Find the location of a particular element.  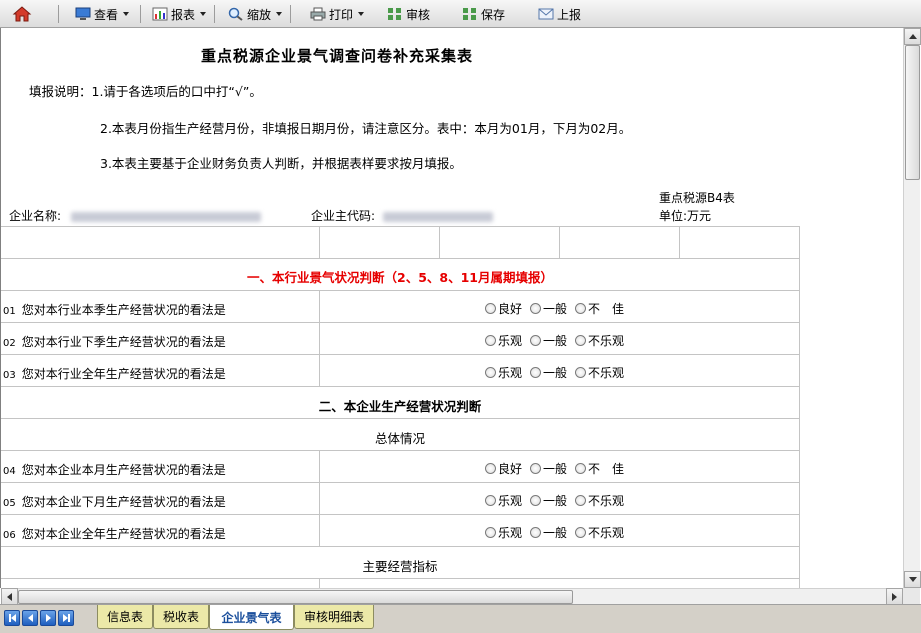

last-sheet-button is located at coordinates (66, 618).